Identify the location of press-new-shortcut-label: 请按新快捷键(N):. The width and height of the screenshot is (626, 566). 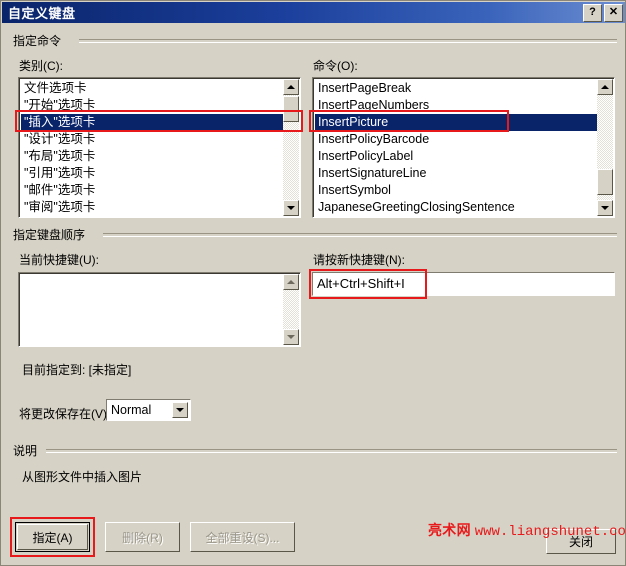
(359, 260).